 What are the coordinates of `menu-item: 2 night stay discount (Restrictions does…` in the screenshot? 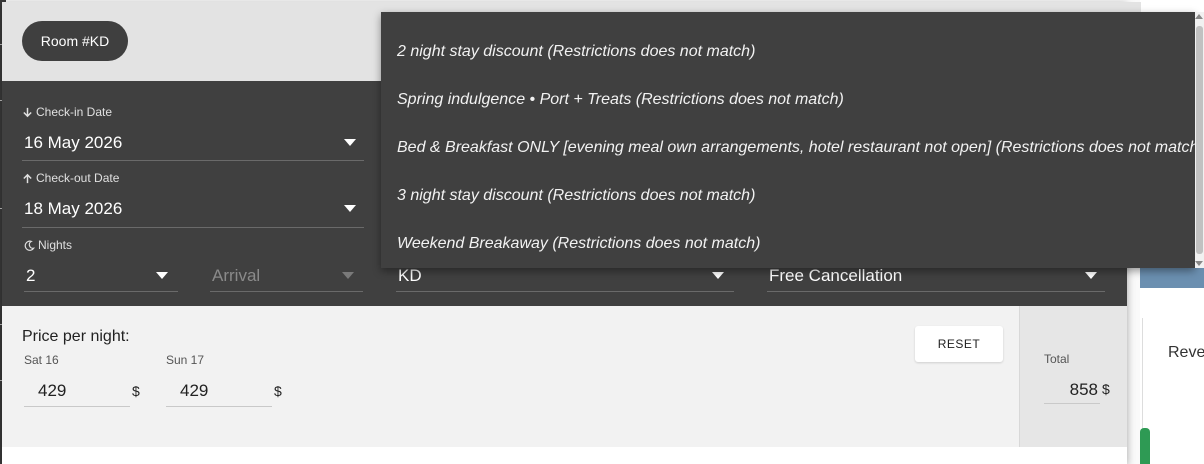 It's located at (576, 52).